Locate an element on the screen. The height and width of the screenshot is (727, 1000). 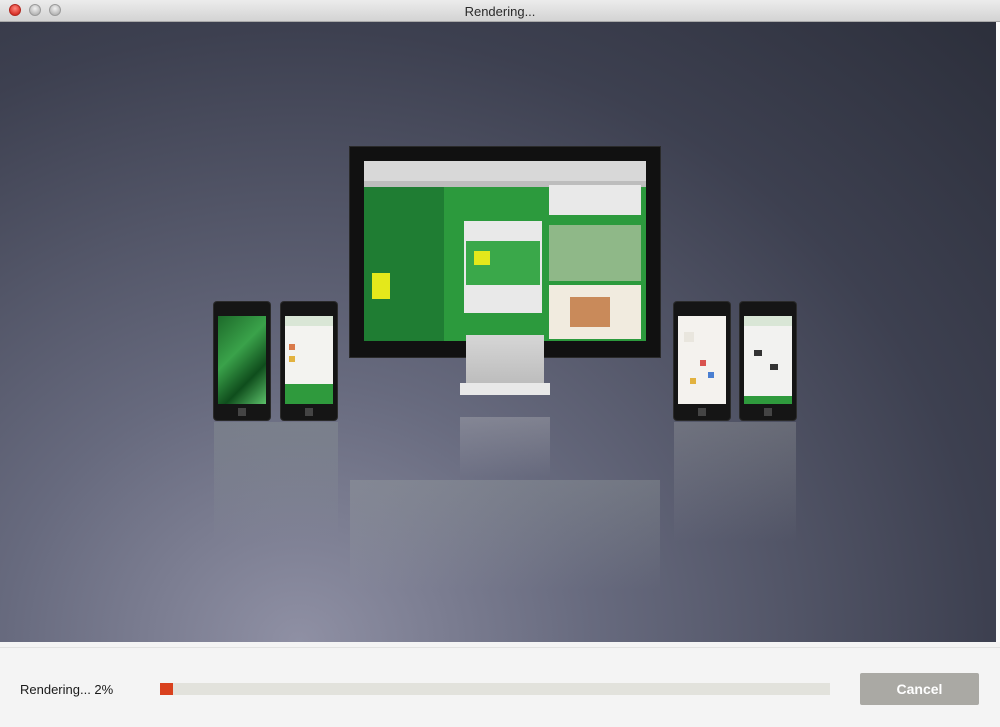
monitor-stand-base is located at coordinates (505, 389).